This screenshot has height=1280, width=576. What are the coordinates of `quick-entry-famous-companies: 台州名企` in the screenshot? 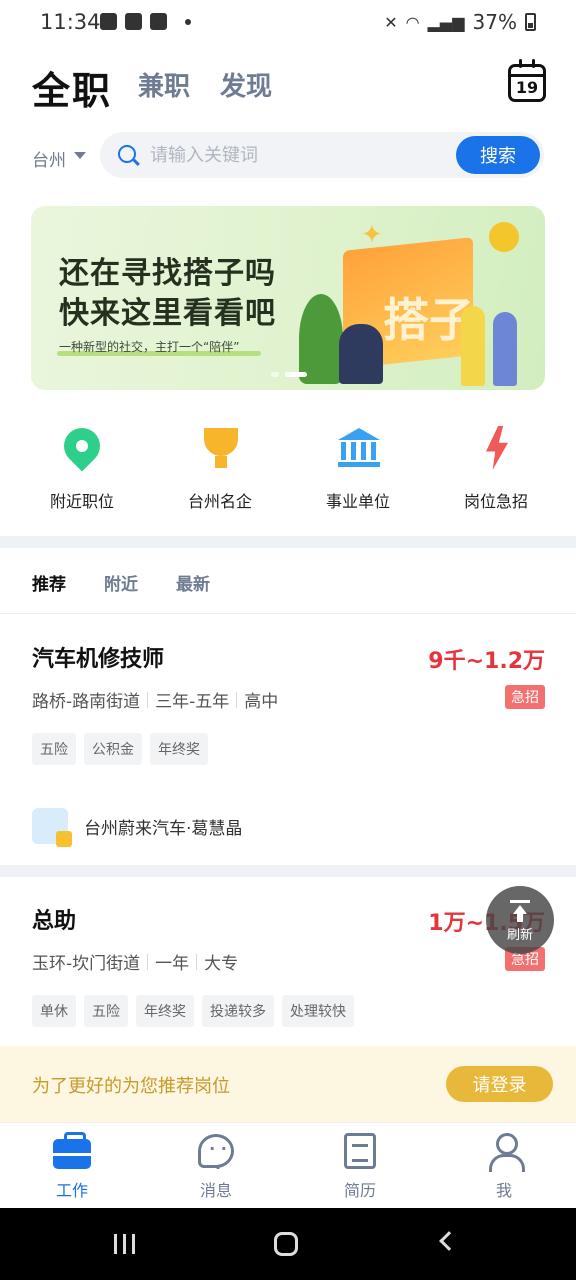 It's located at (220, 470).